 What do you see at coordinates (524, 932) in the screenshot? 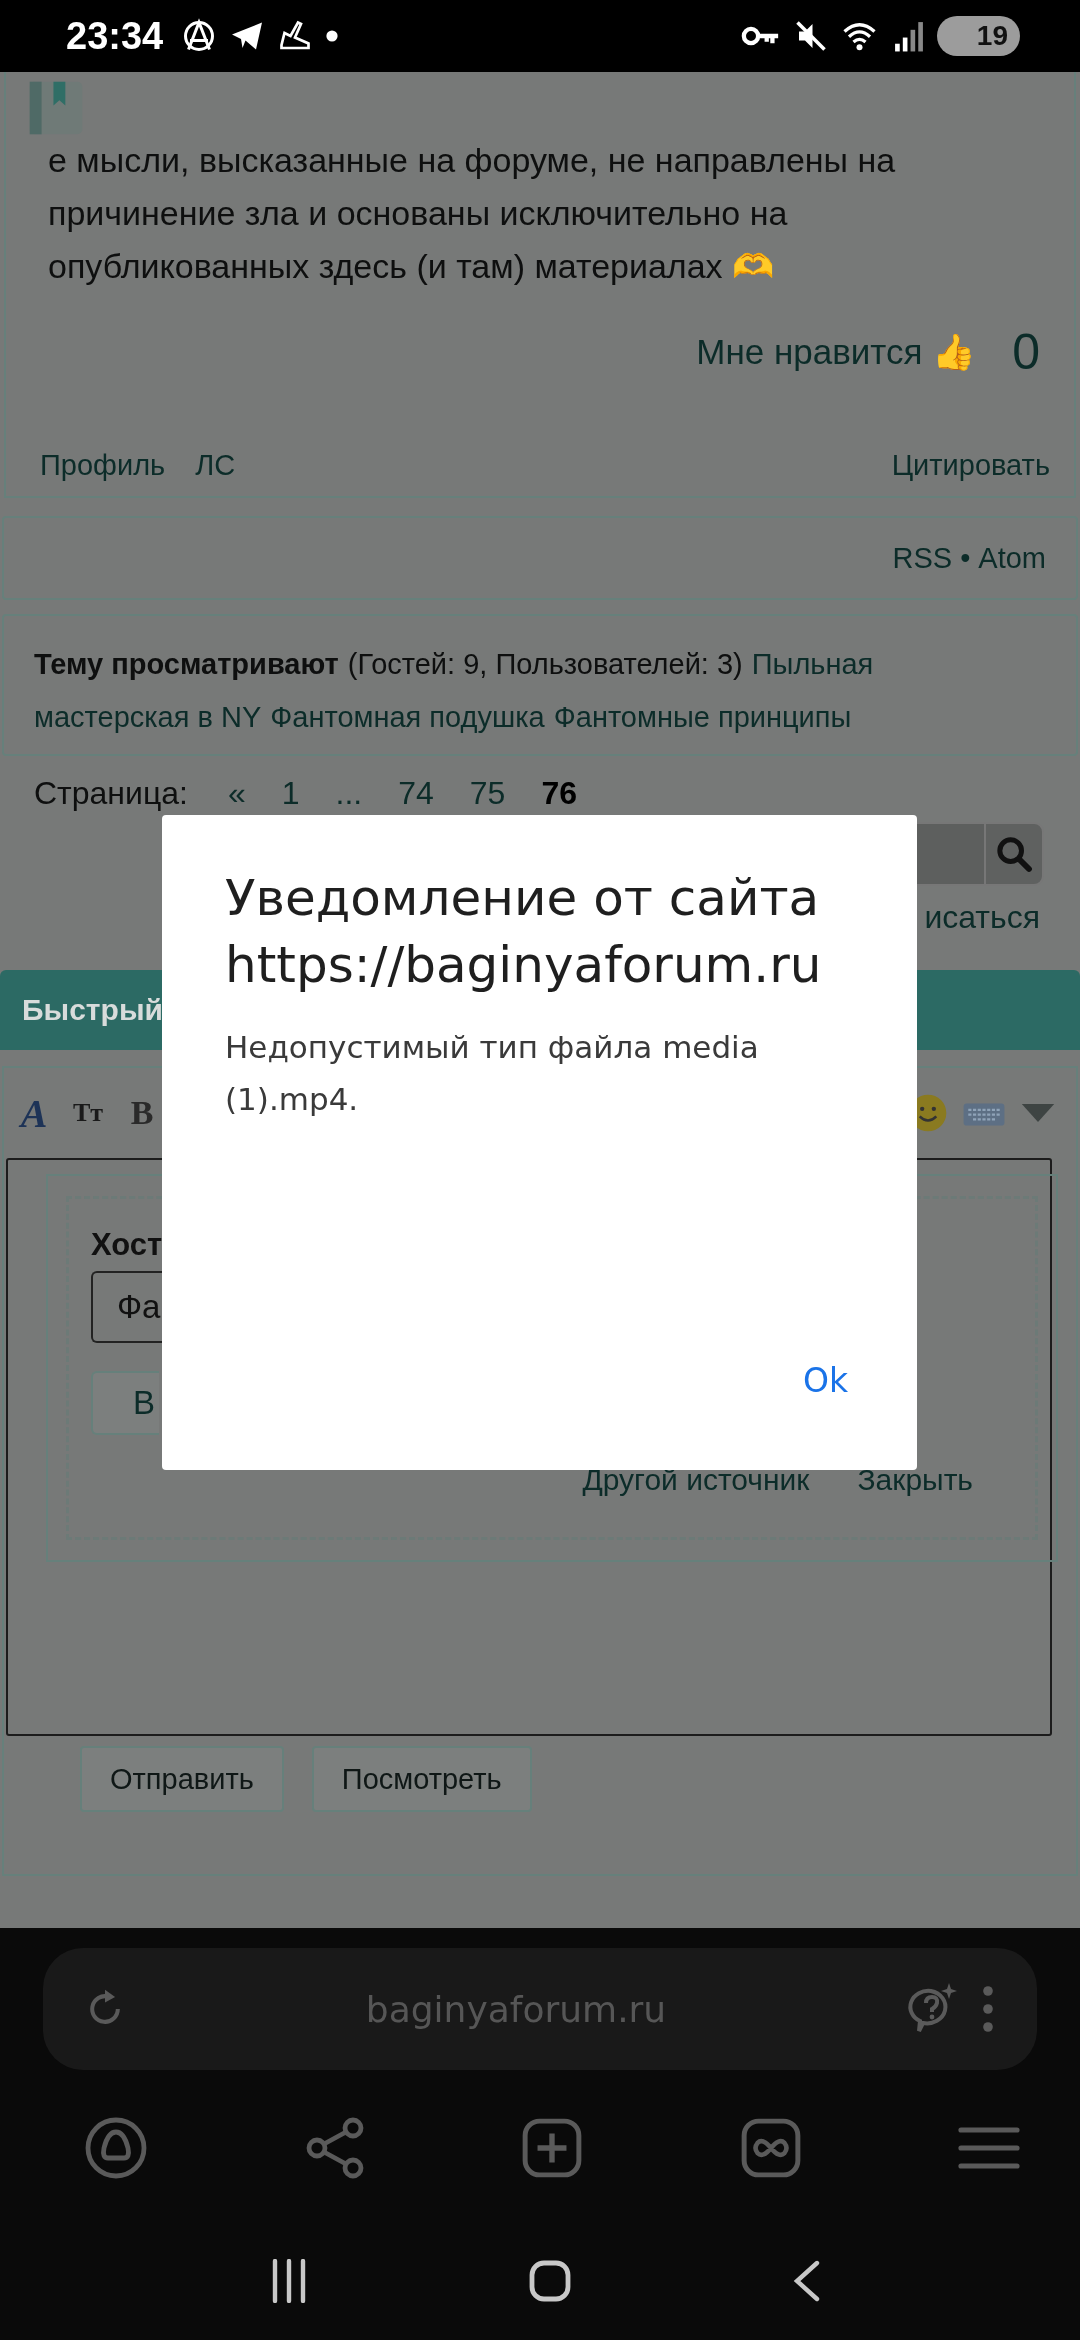
I see `dialog-title: Уведомление от сайта https://baginyaforum.ru` at bounding box center [524, 932].